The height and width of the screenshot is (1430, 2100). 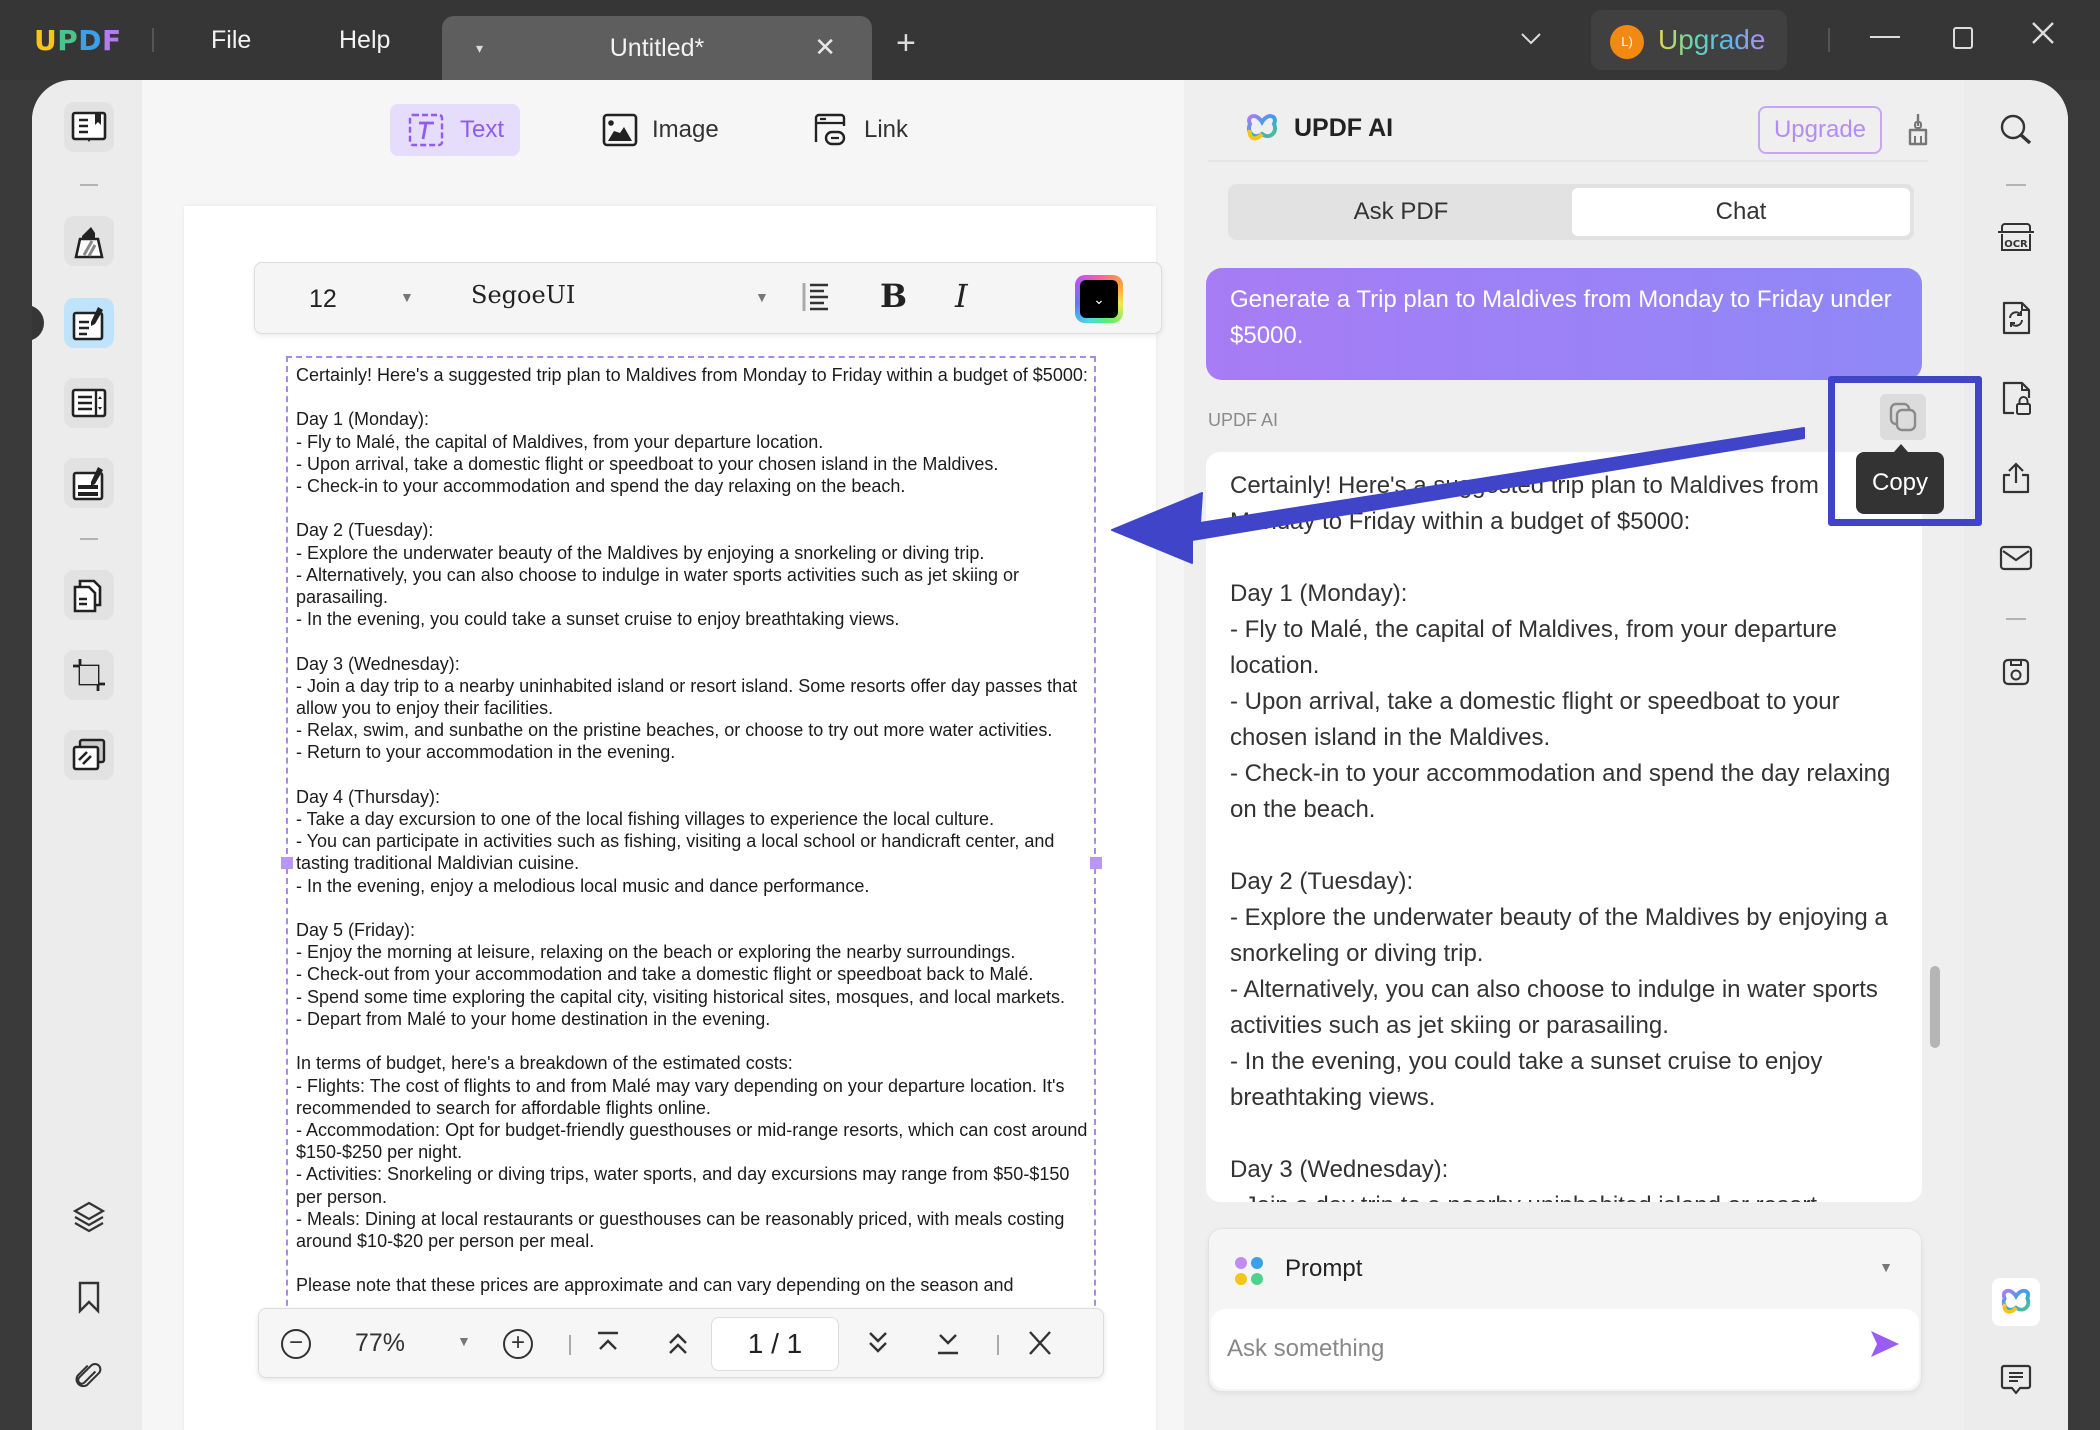 I want to click on send-icon, so click(x=1885, y=1344).